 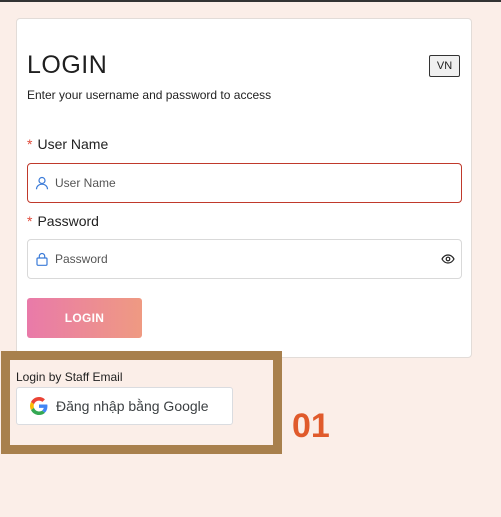 I want to click on top-divider, so click(x=250, y=1).